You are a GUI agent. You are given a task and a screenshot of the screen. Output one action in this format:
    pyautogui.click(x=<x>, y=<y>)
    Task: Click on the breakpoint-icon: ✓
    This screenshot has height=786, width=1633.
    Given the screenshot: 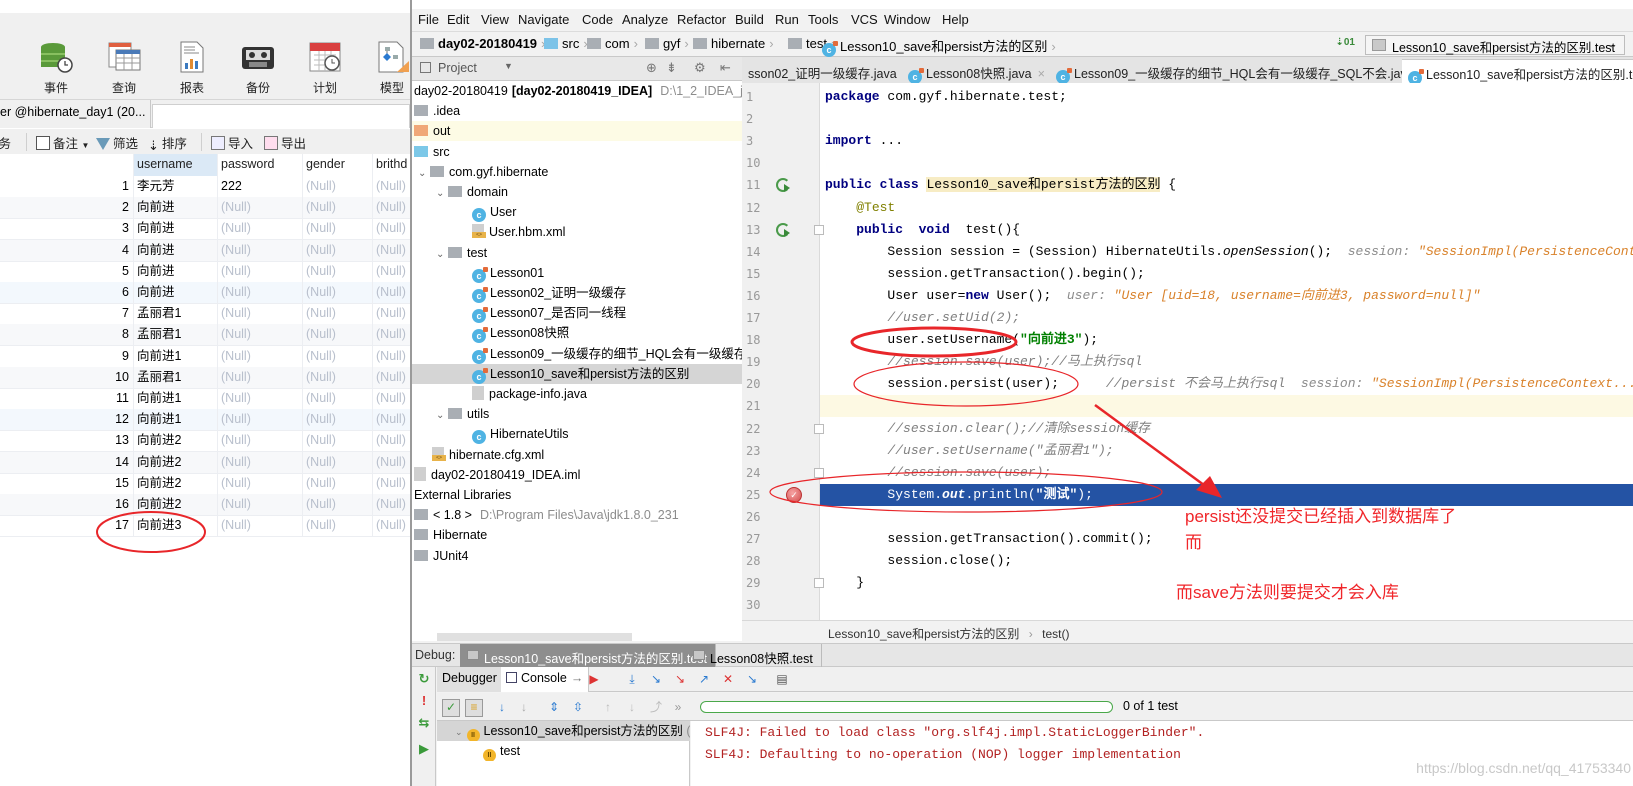 What is the action you would take?
    pyautogui.click(x=794, y=494)
    